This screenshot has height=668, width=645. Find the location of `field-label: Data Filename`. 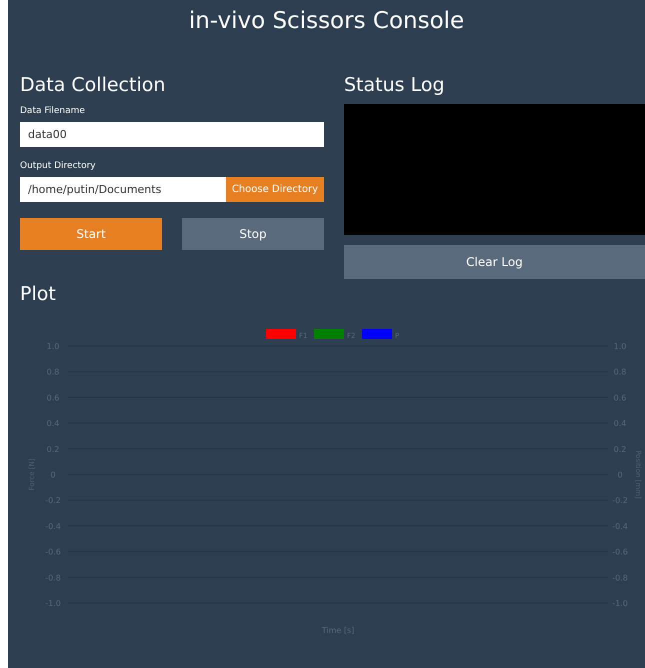

field-label: Data Filename is located at coordinates (52, 111).